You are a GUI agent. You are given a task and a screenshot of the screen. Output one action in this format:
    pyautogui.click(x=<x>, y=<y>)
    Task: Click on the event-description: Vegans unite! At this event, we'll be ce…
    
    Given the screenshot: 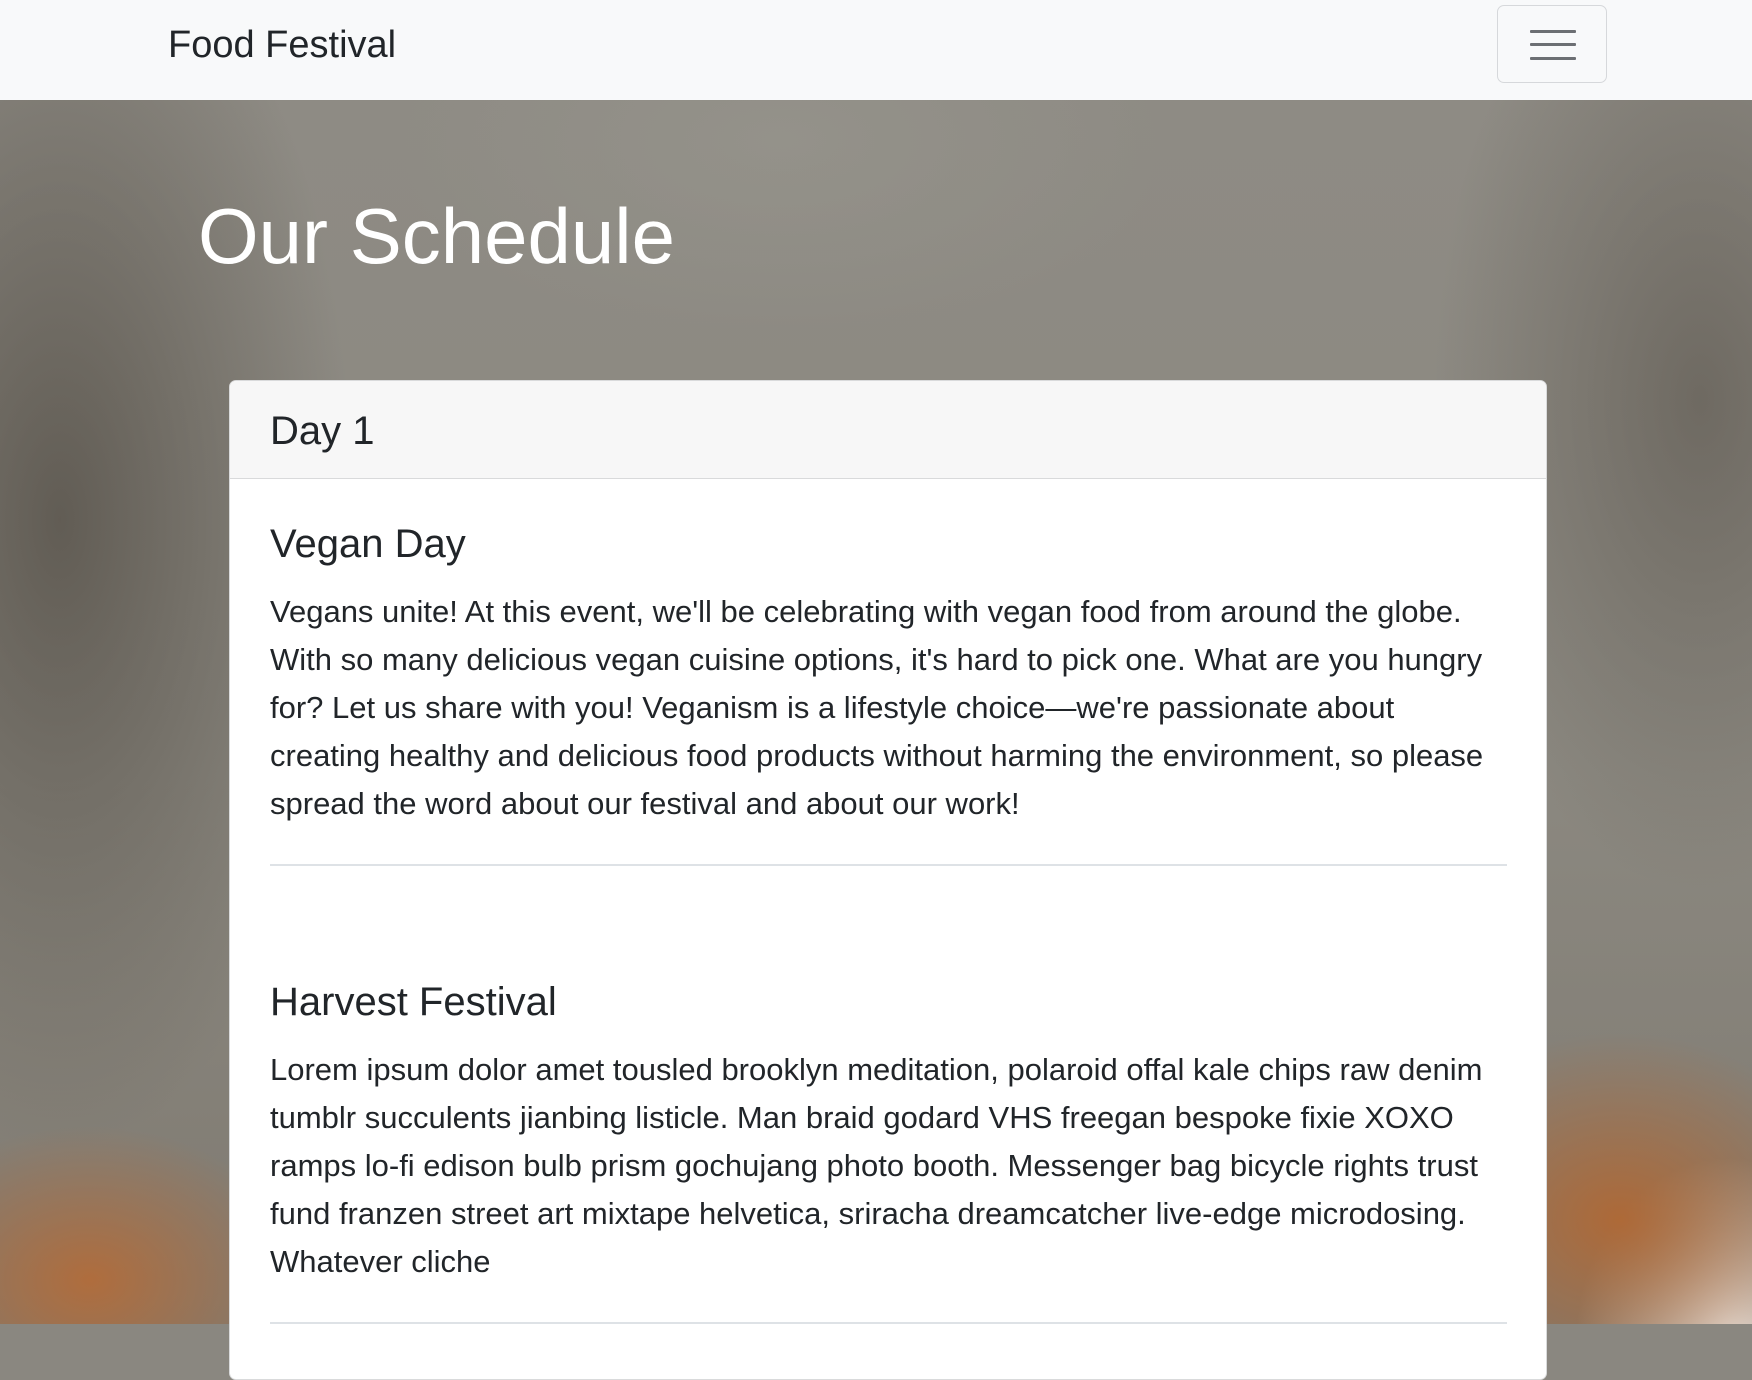 What is the action you would take?
    pyautogui.click(x=877, y=707)
    